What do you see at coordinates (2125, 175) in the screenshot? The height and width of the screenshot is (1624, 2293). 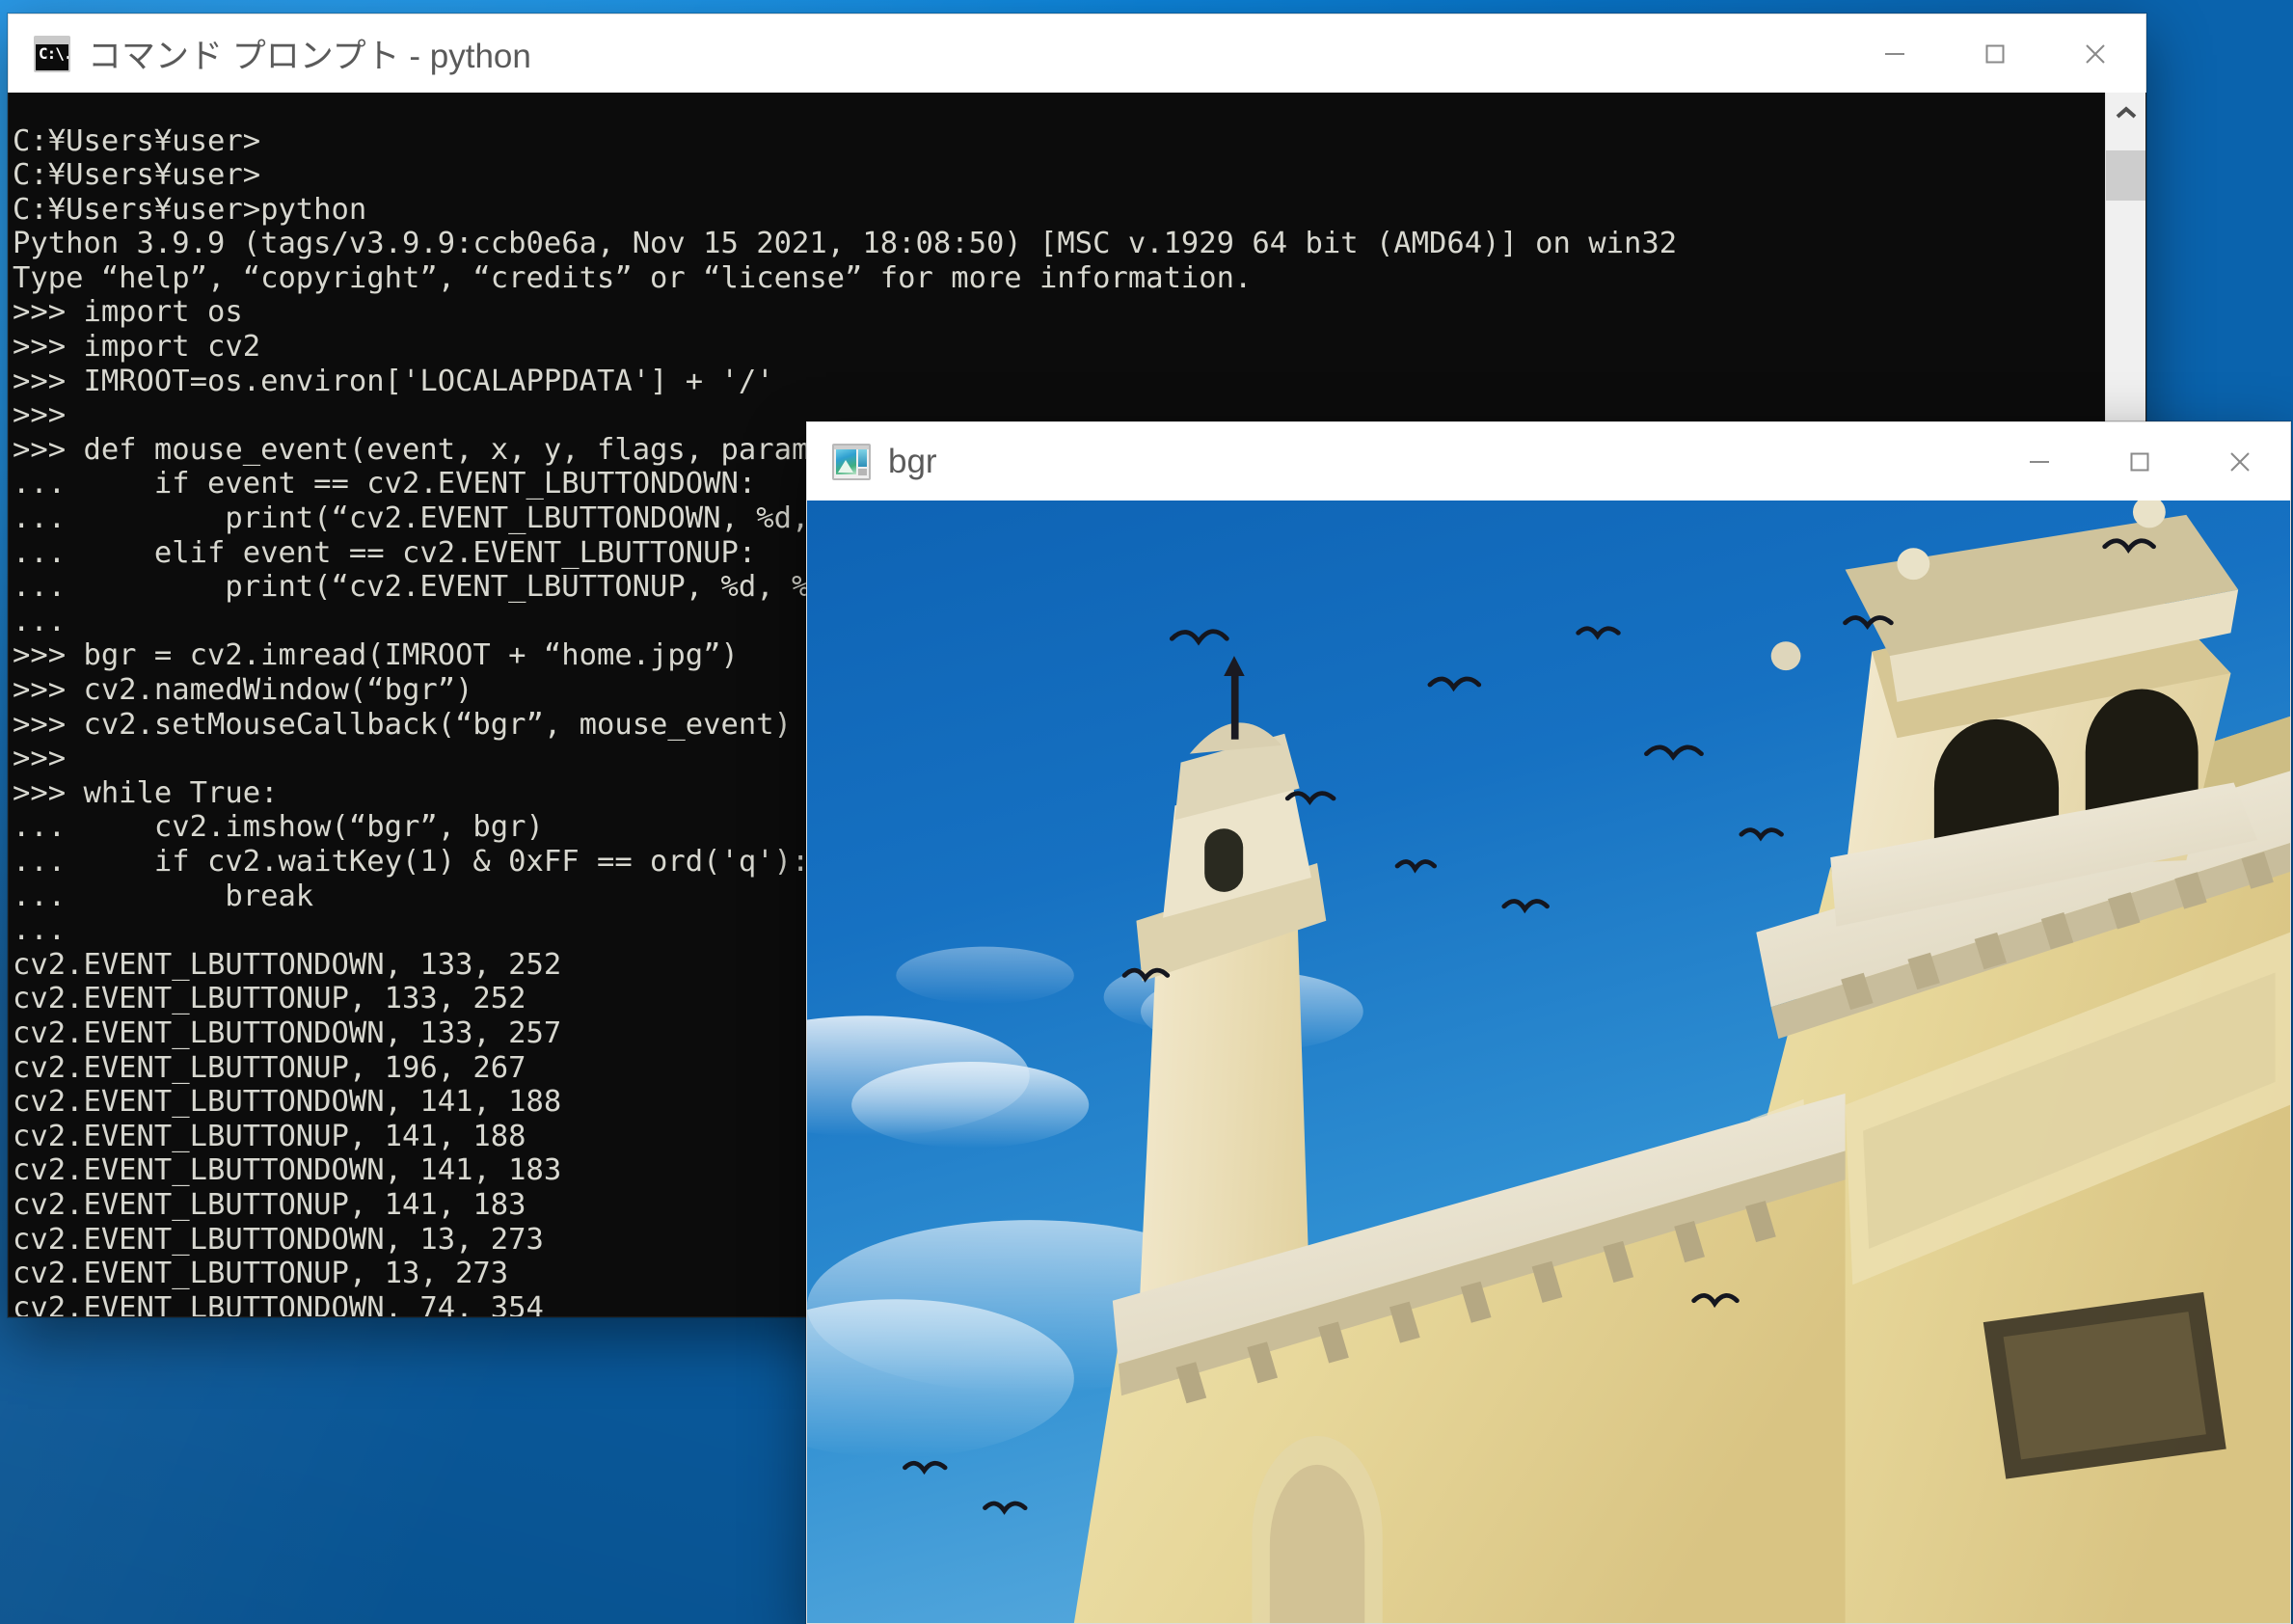 I see `cmd-scrollbar-thumb` at bounding box center [2125, 175].